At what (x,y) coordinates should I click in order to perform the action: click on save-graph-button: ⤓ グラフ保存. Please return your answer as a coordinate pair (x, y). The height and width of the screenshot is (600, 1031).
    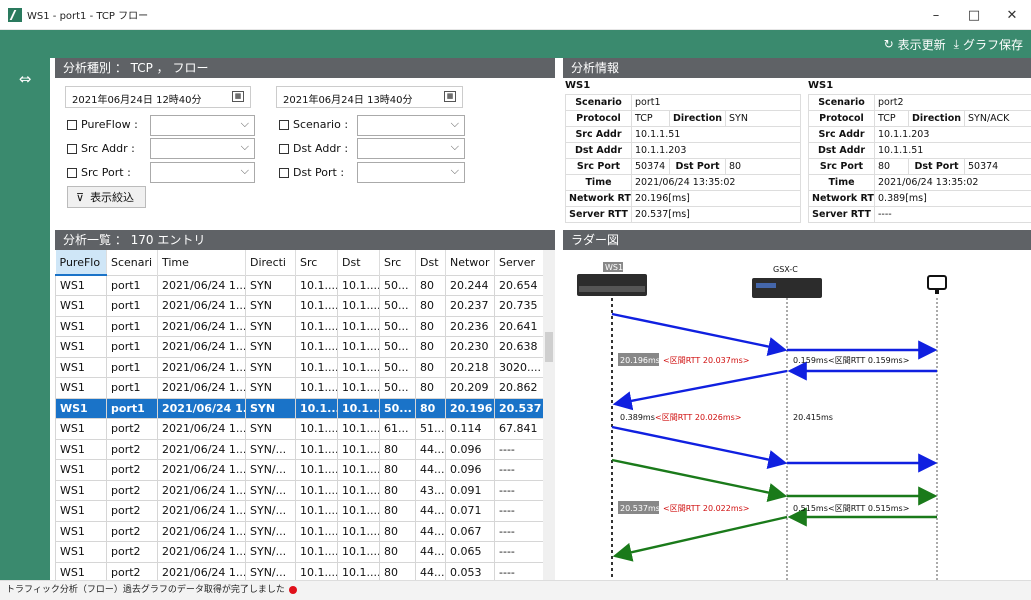
    Looking at the image, I should click on (988, 44).